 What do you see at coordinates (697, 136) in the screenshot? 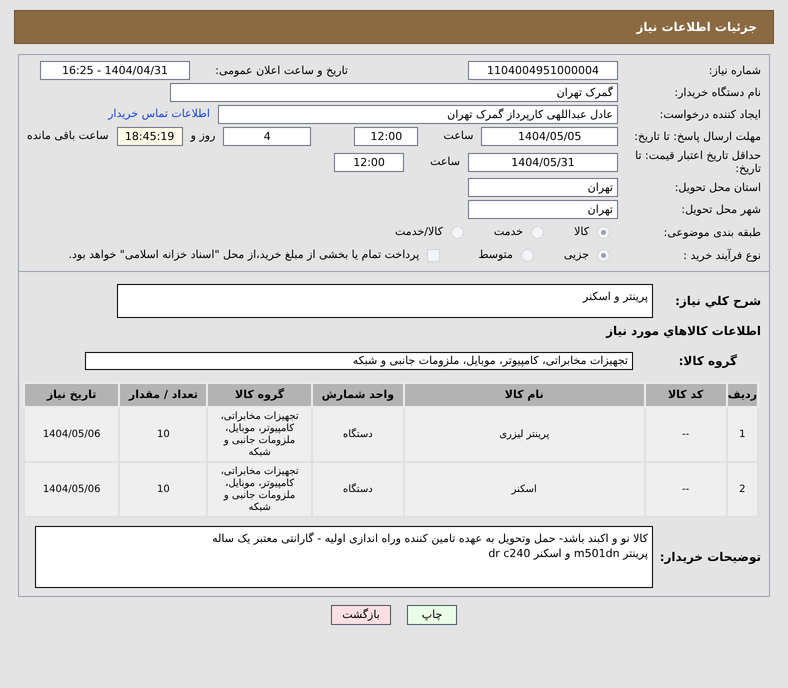
I see `field-label: مهلت ارسال پاسخ: تا تاریخ:` at bounding box center [697, 136].